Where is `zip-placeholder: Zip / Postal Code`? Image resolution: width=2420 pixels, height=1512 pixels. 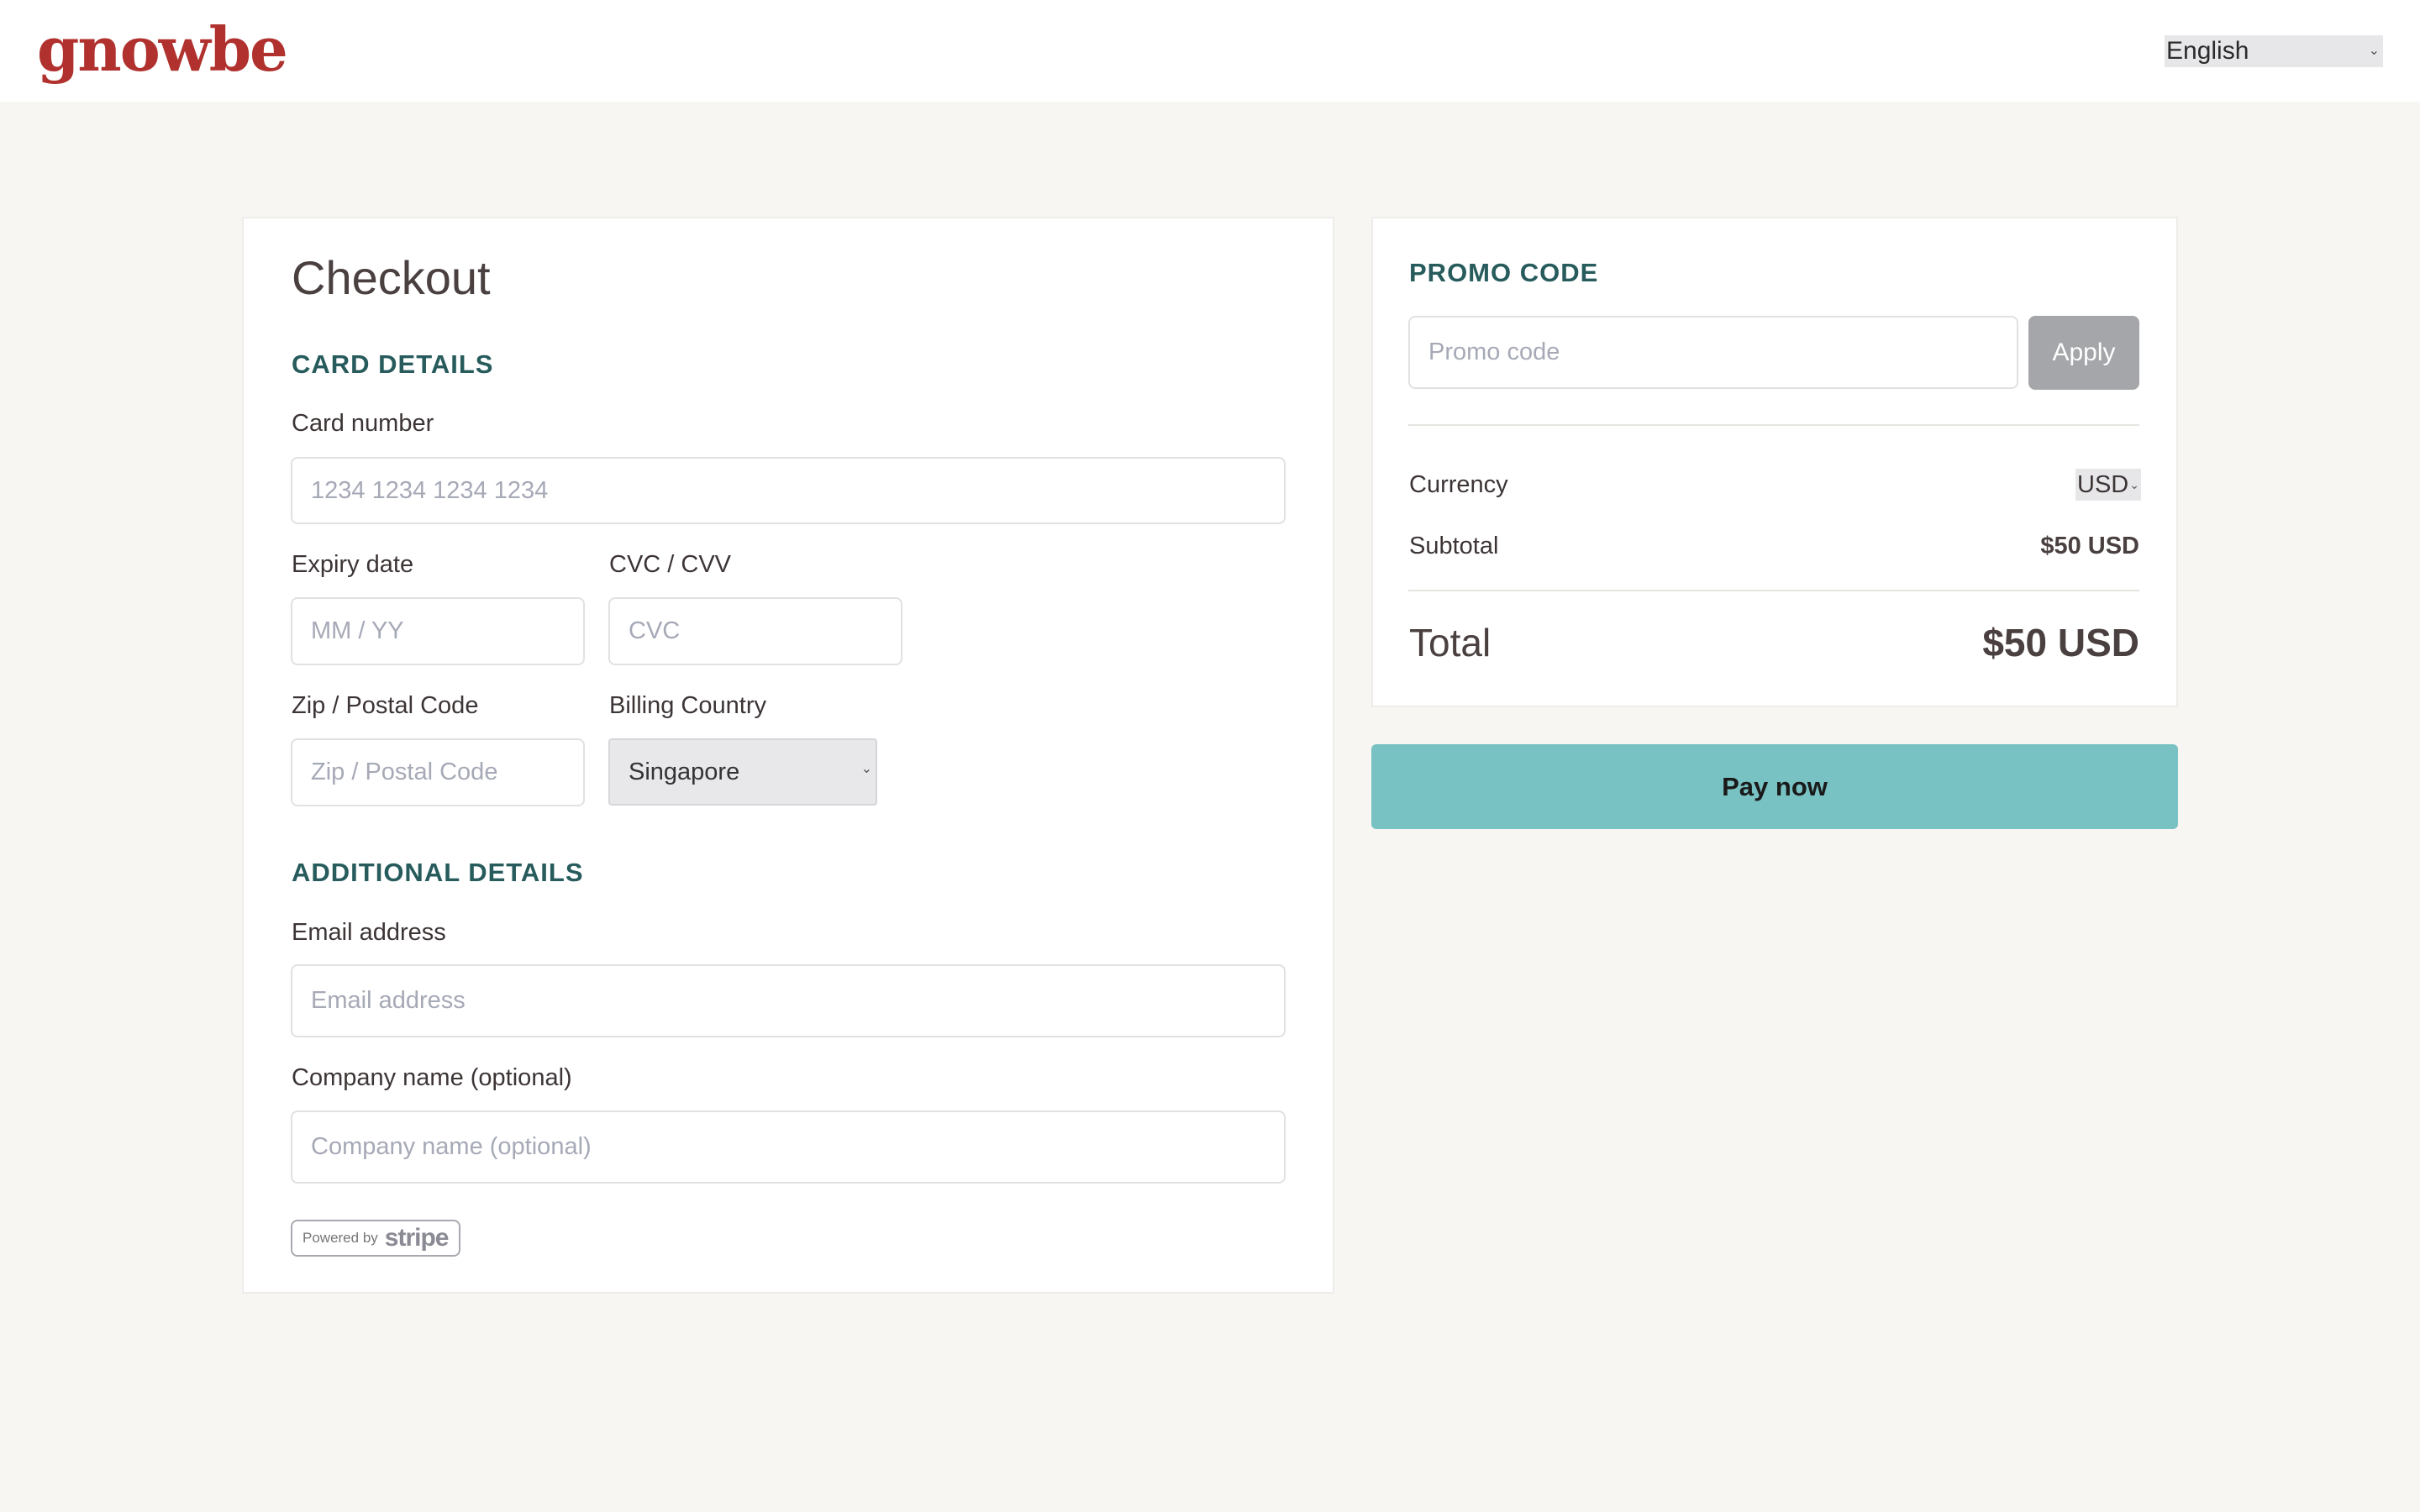 zip-placeholder: Zip / Postal Code is located at coordinates (405, 772).